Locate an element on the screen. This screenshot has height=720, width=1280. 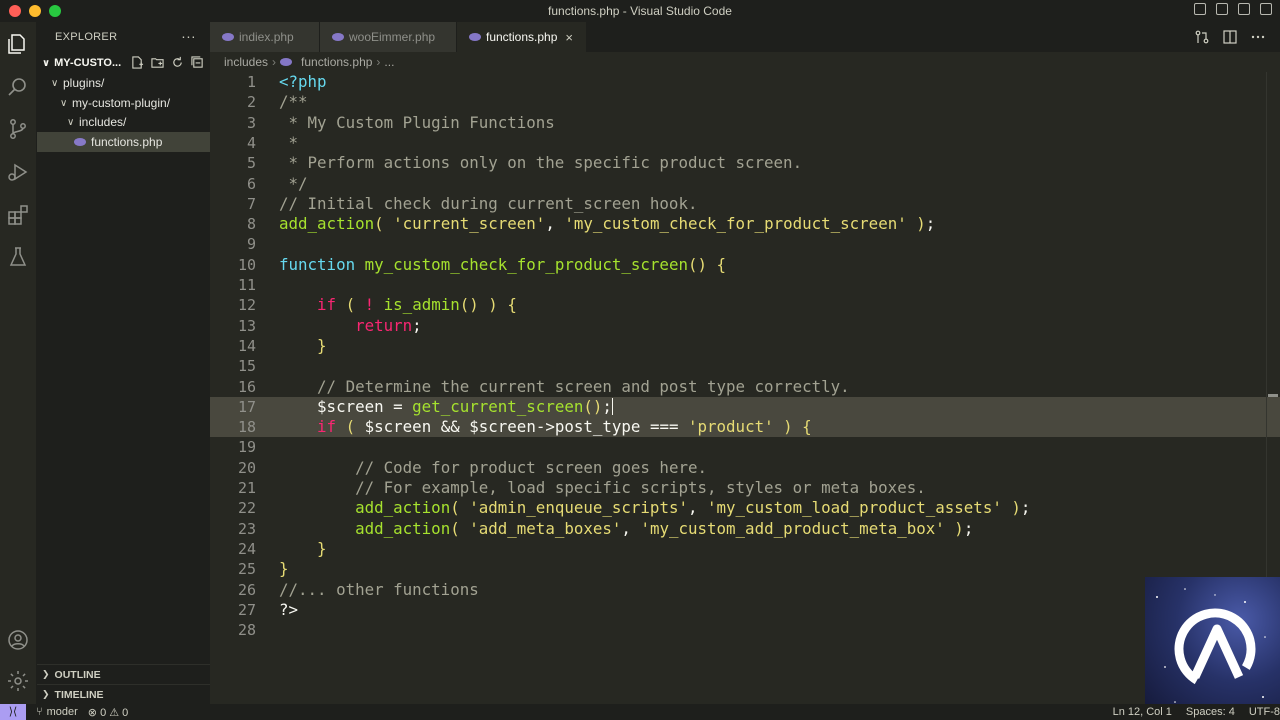
toggle-primary-sidebar-icon is located at coordinates (1200, 9).